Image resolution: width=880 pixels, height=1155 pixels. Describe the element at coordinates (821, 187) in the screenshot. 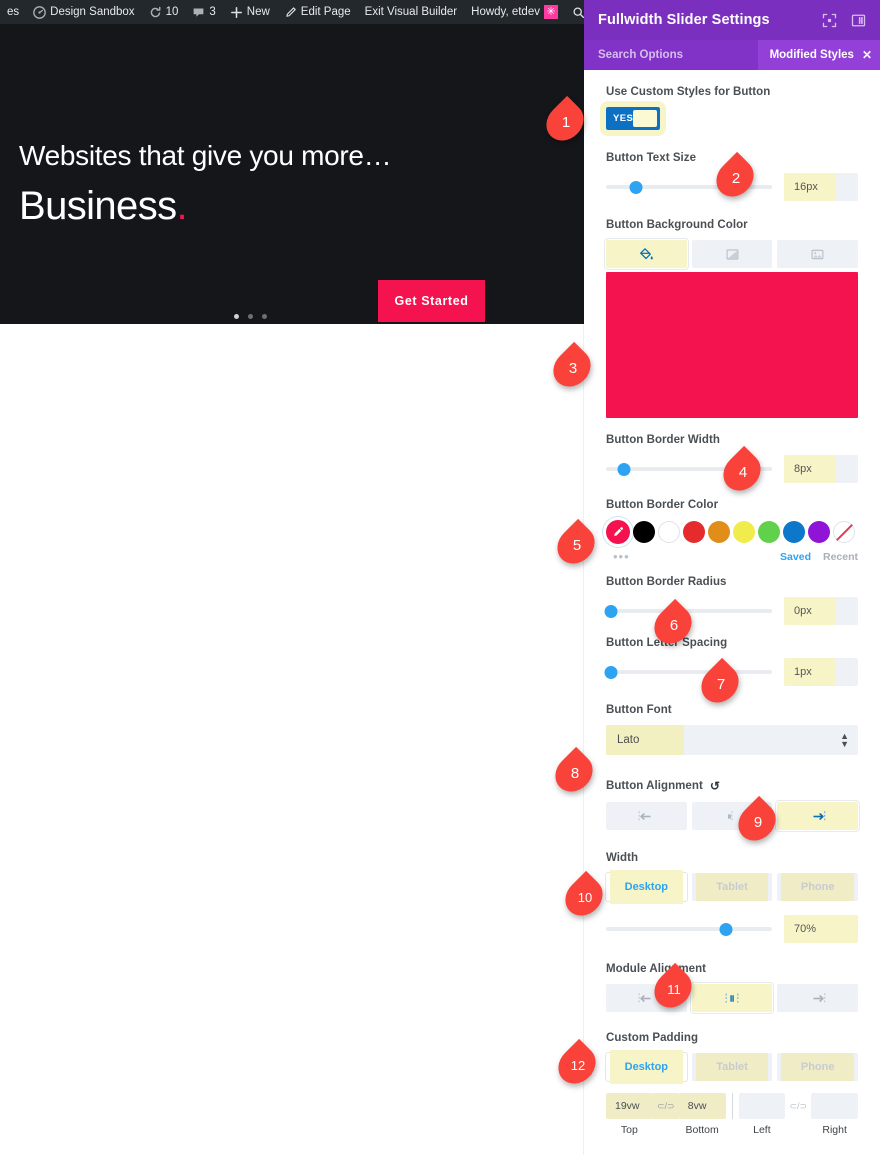

I see `button-text-size-input: 16px` at that location.